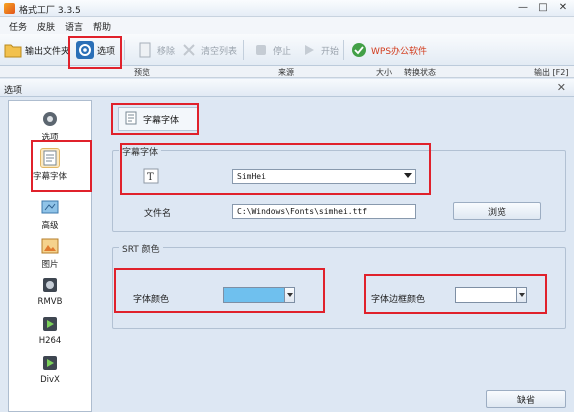 The height and width of the screenshot is (412, 574). Describe the element at coordinates (50, 324) in the screenshot. I see `h264-film-icon` at that location.